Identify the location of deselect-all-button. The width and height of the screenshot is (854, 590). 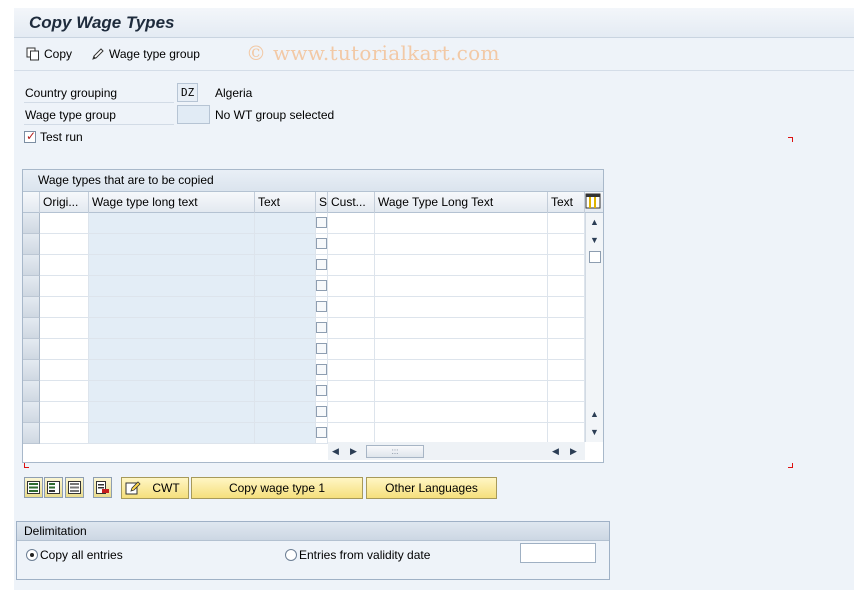
(74, 487).